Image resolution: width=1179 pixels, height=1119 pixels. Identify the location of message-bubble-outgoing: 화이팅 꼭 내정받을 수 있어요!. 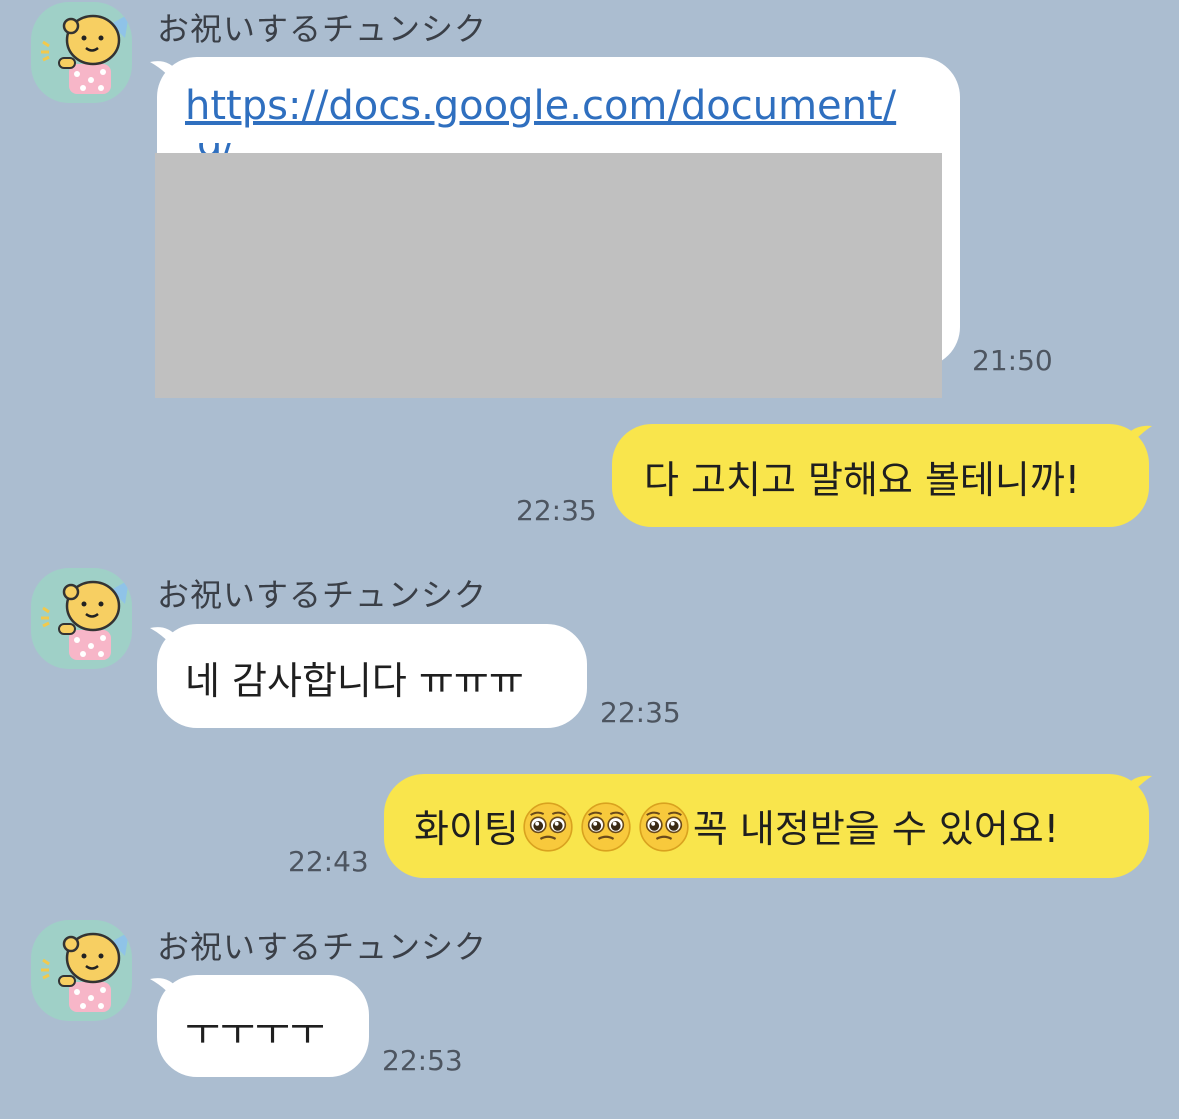
(766, 826).